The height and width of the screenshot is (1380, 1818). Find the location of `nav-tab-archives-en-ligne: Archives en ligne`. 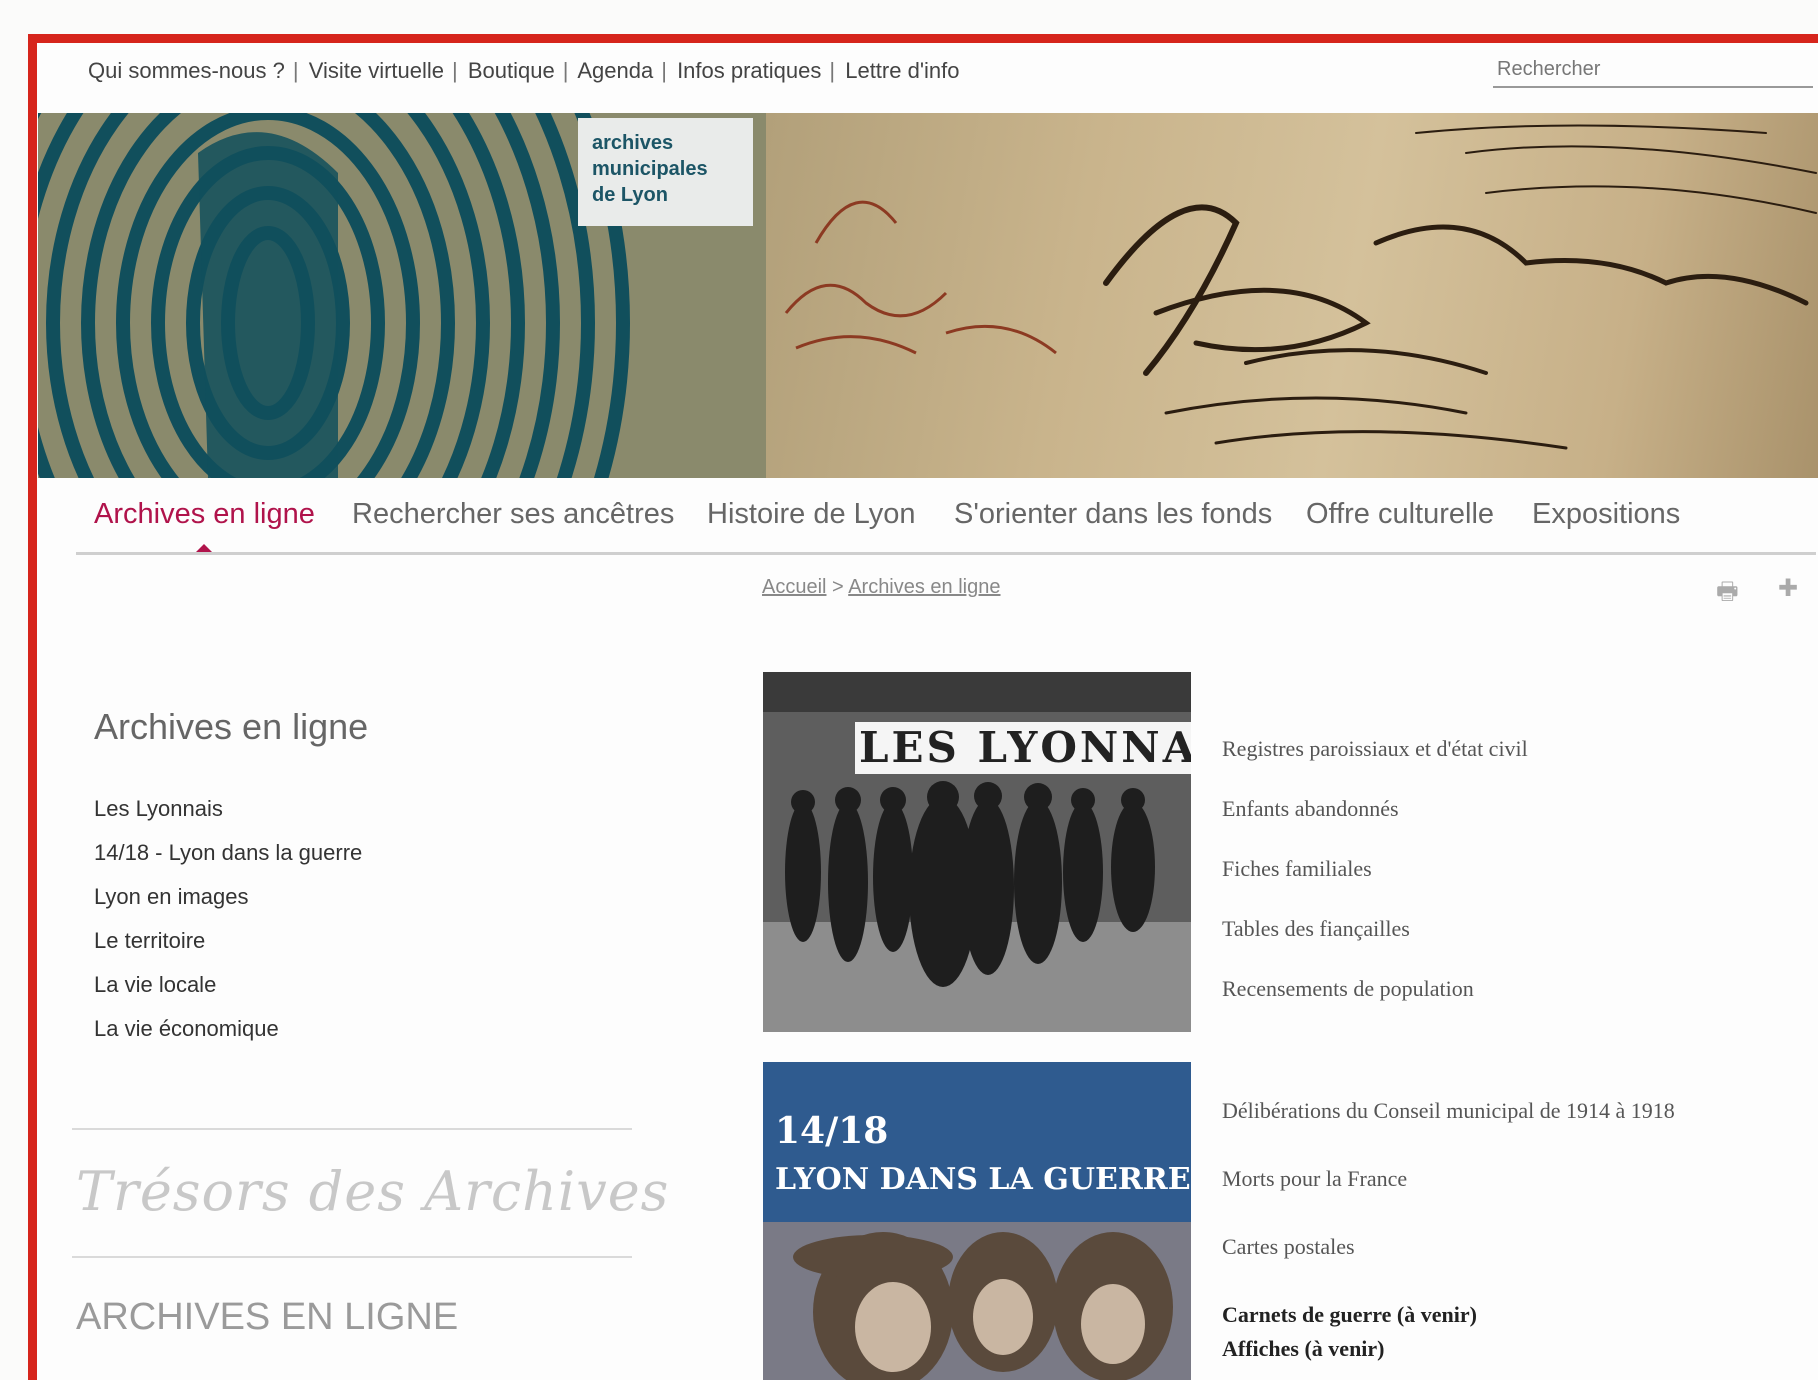

nav-tab-archives-en-ligne: Archives en ligne is located at coordinates (204, 514).